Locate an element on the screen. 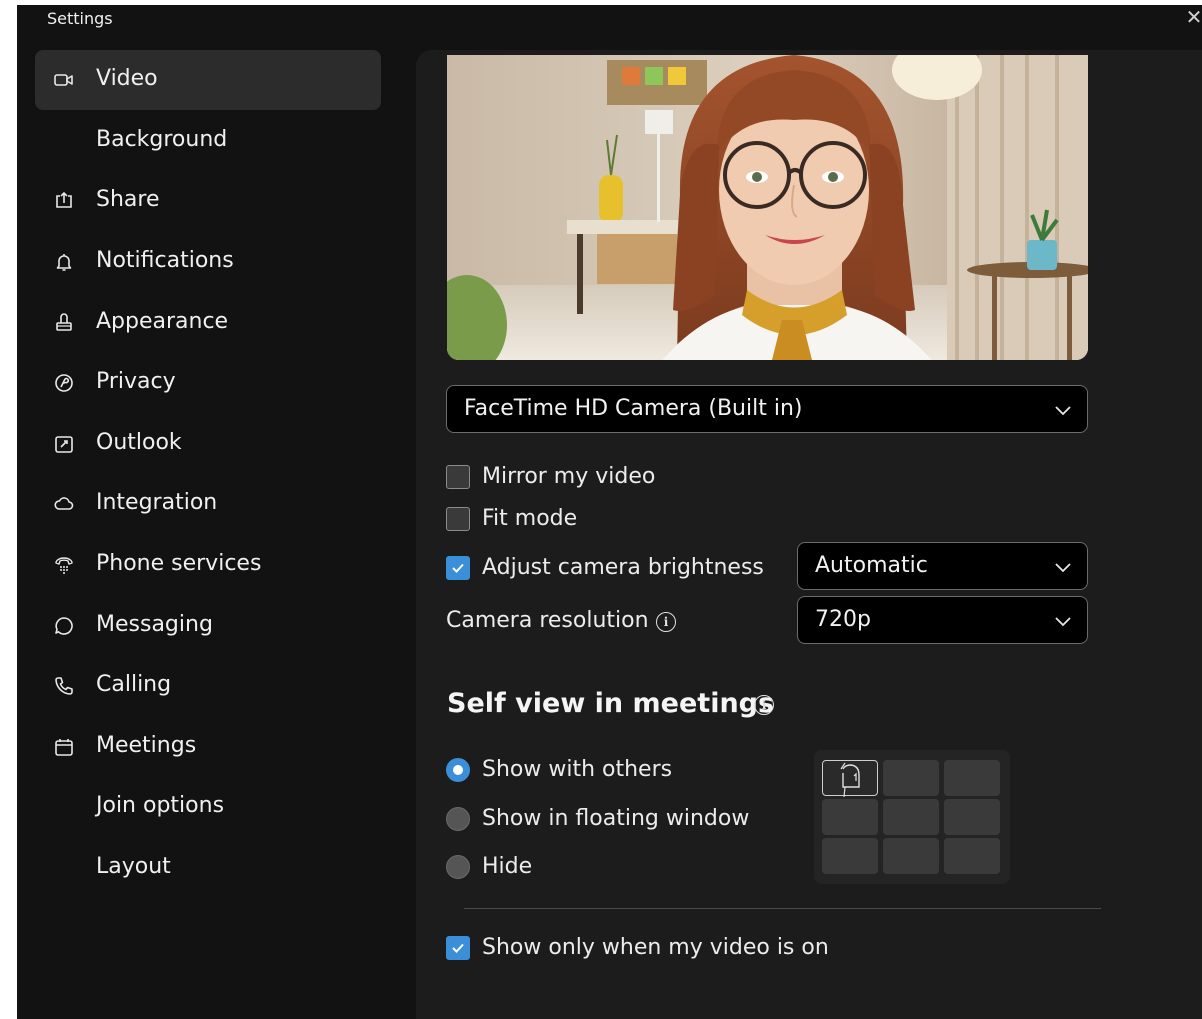 This screenshot has height=1019, width=1202. sidebar-item-label: Outlook is located at coordinates (139, 442).